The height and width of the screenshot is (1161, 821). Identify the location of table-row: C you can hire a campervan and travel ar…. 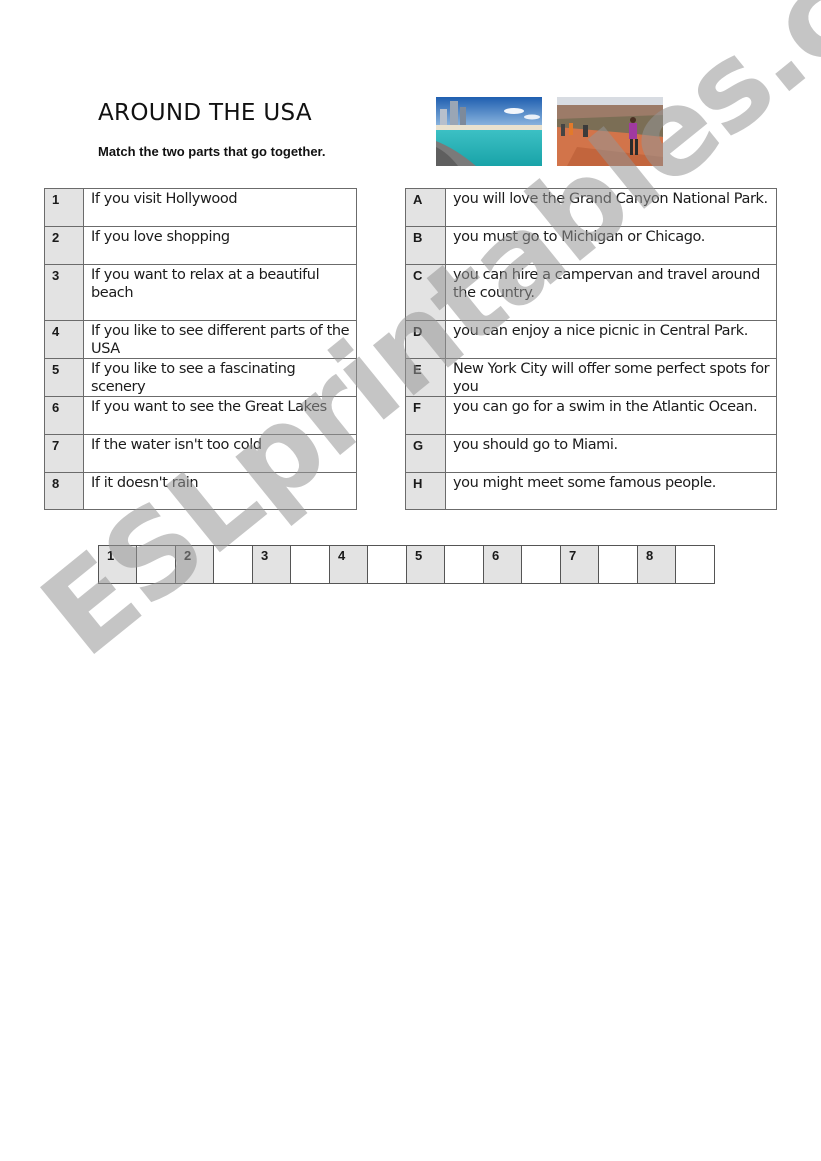
(591, 292).